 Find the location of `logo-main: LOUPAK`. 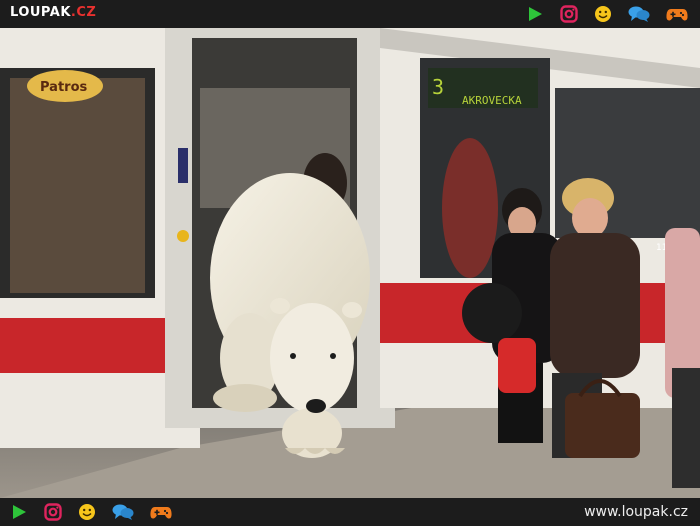

logo-main: LOUPAK is located at coordinates (40, 12).